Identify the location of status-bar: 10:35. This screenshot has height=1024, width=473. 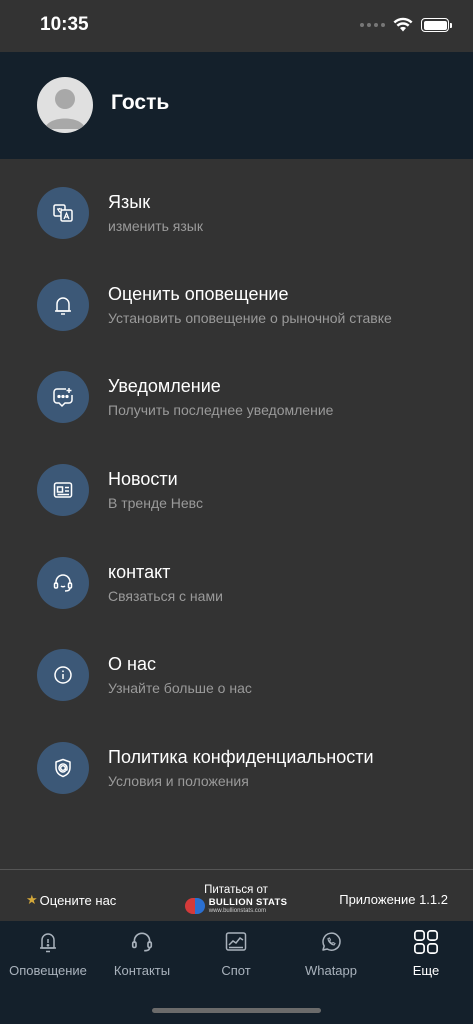
(236, 25).